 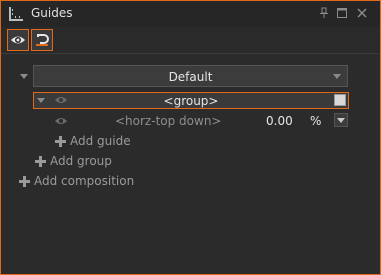 What do you see at coordinates (61, 121) in the screenshot?
I see `guide-visibility-icon` at bounding box center [61, 121].